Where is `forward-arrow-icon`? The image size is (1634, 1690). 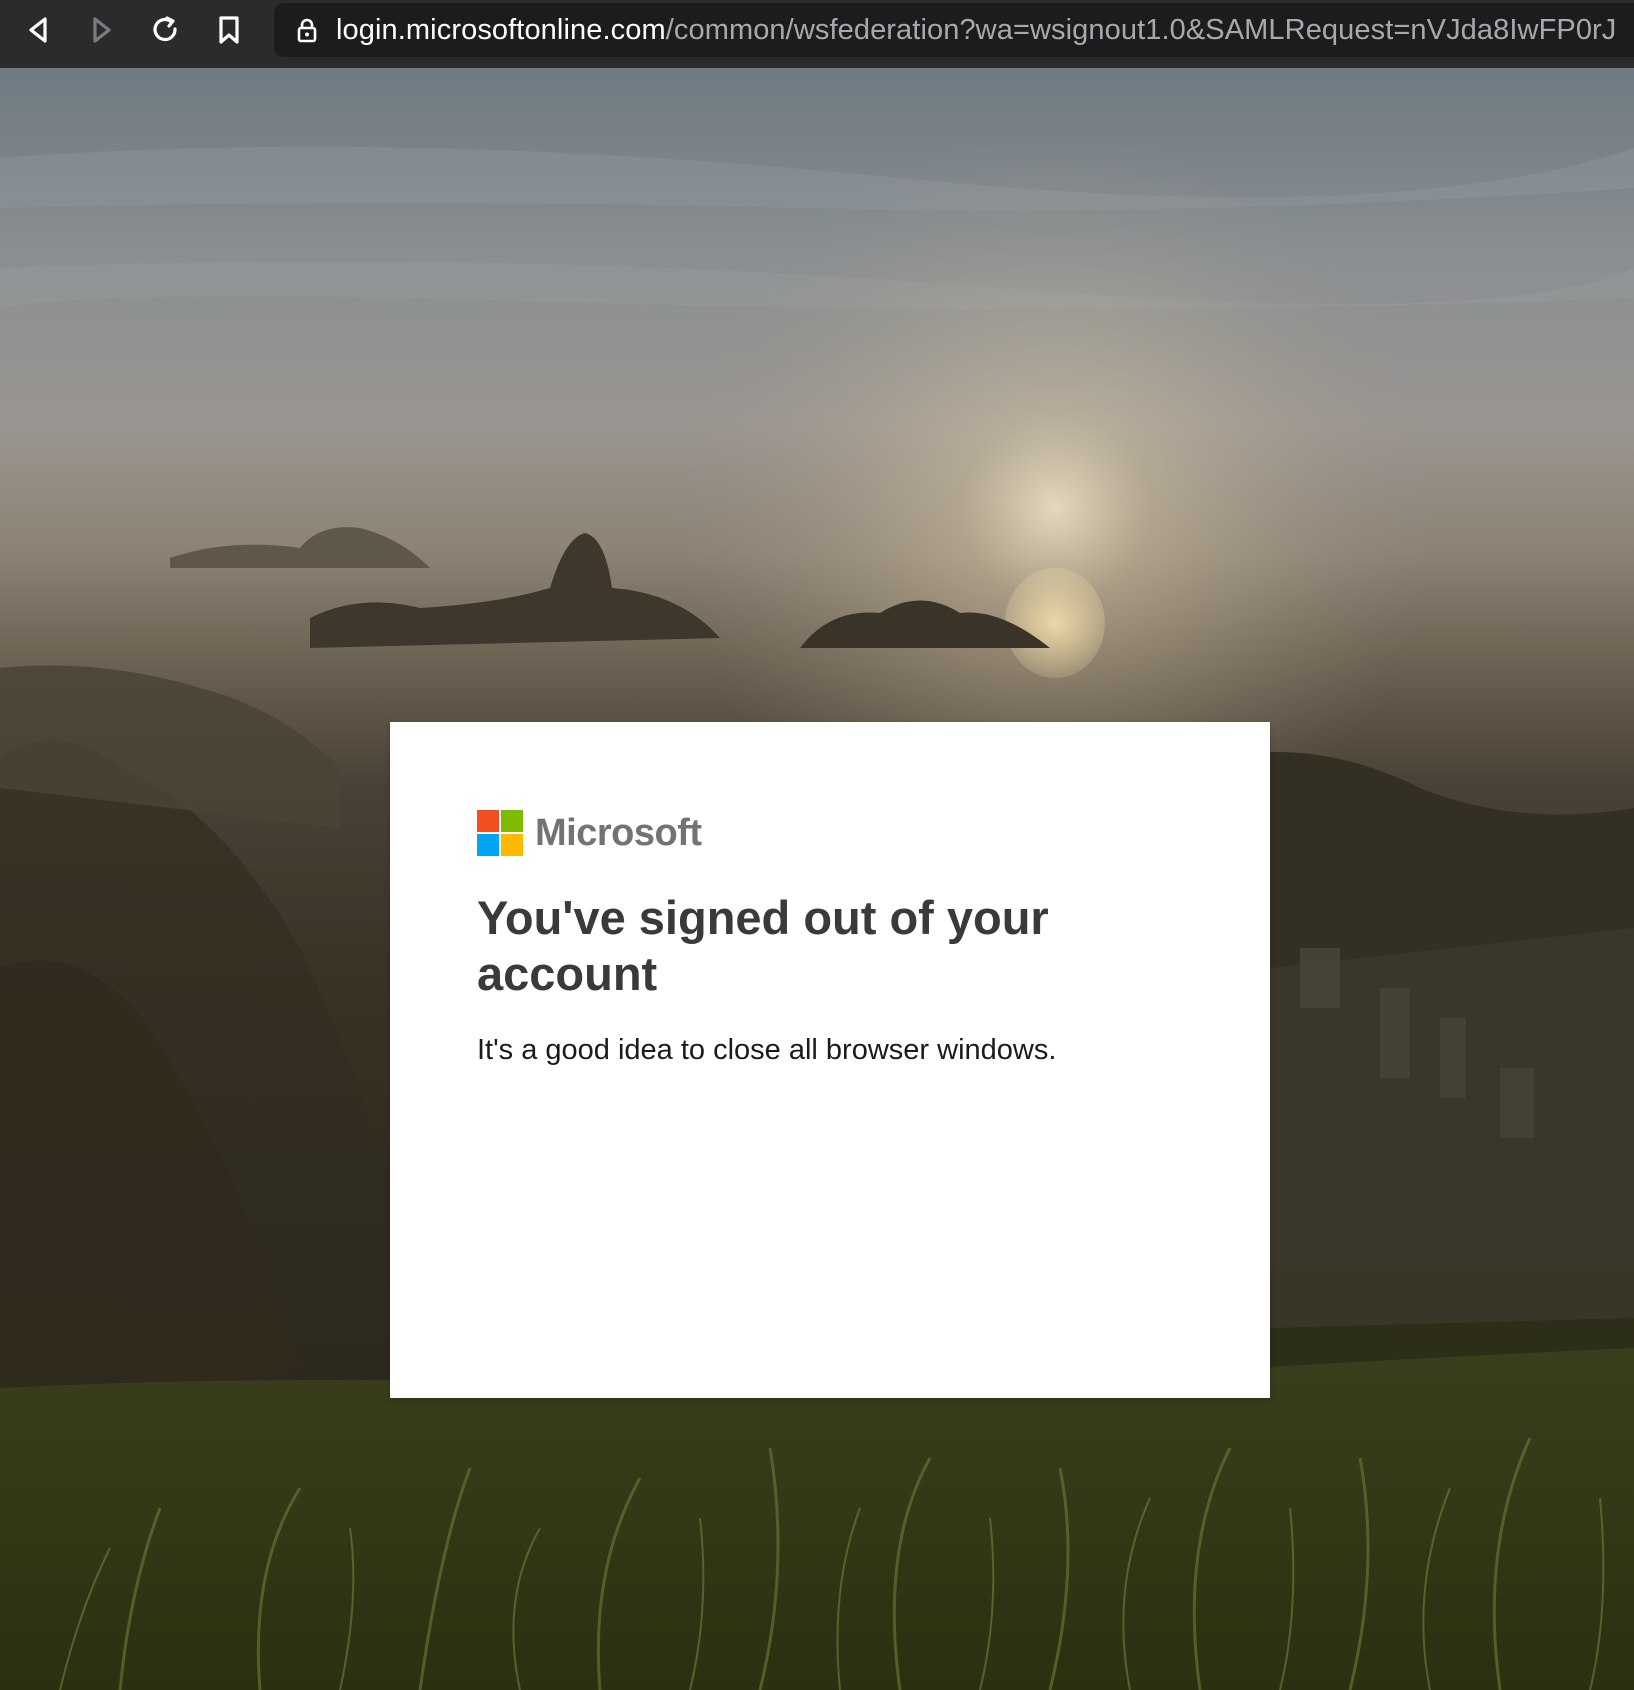
forward-arrow-icon is located at coordinates (102, 30).